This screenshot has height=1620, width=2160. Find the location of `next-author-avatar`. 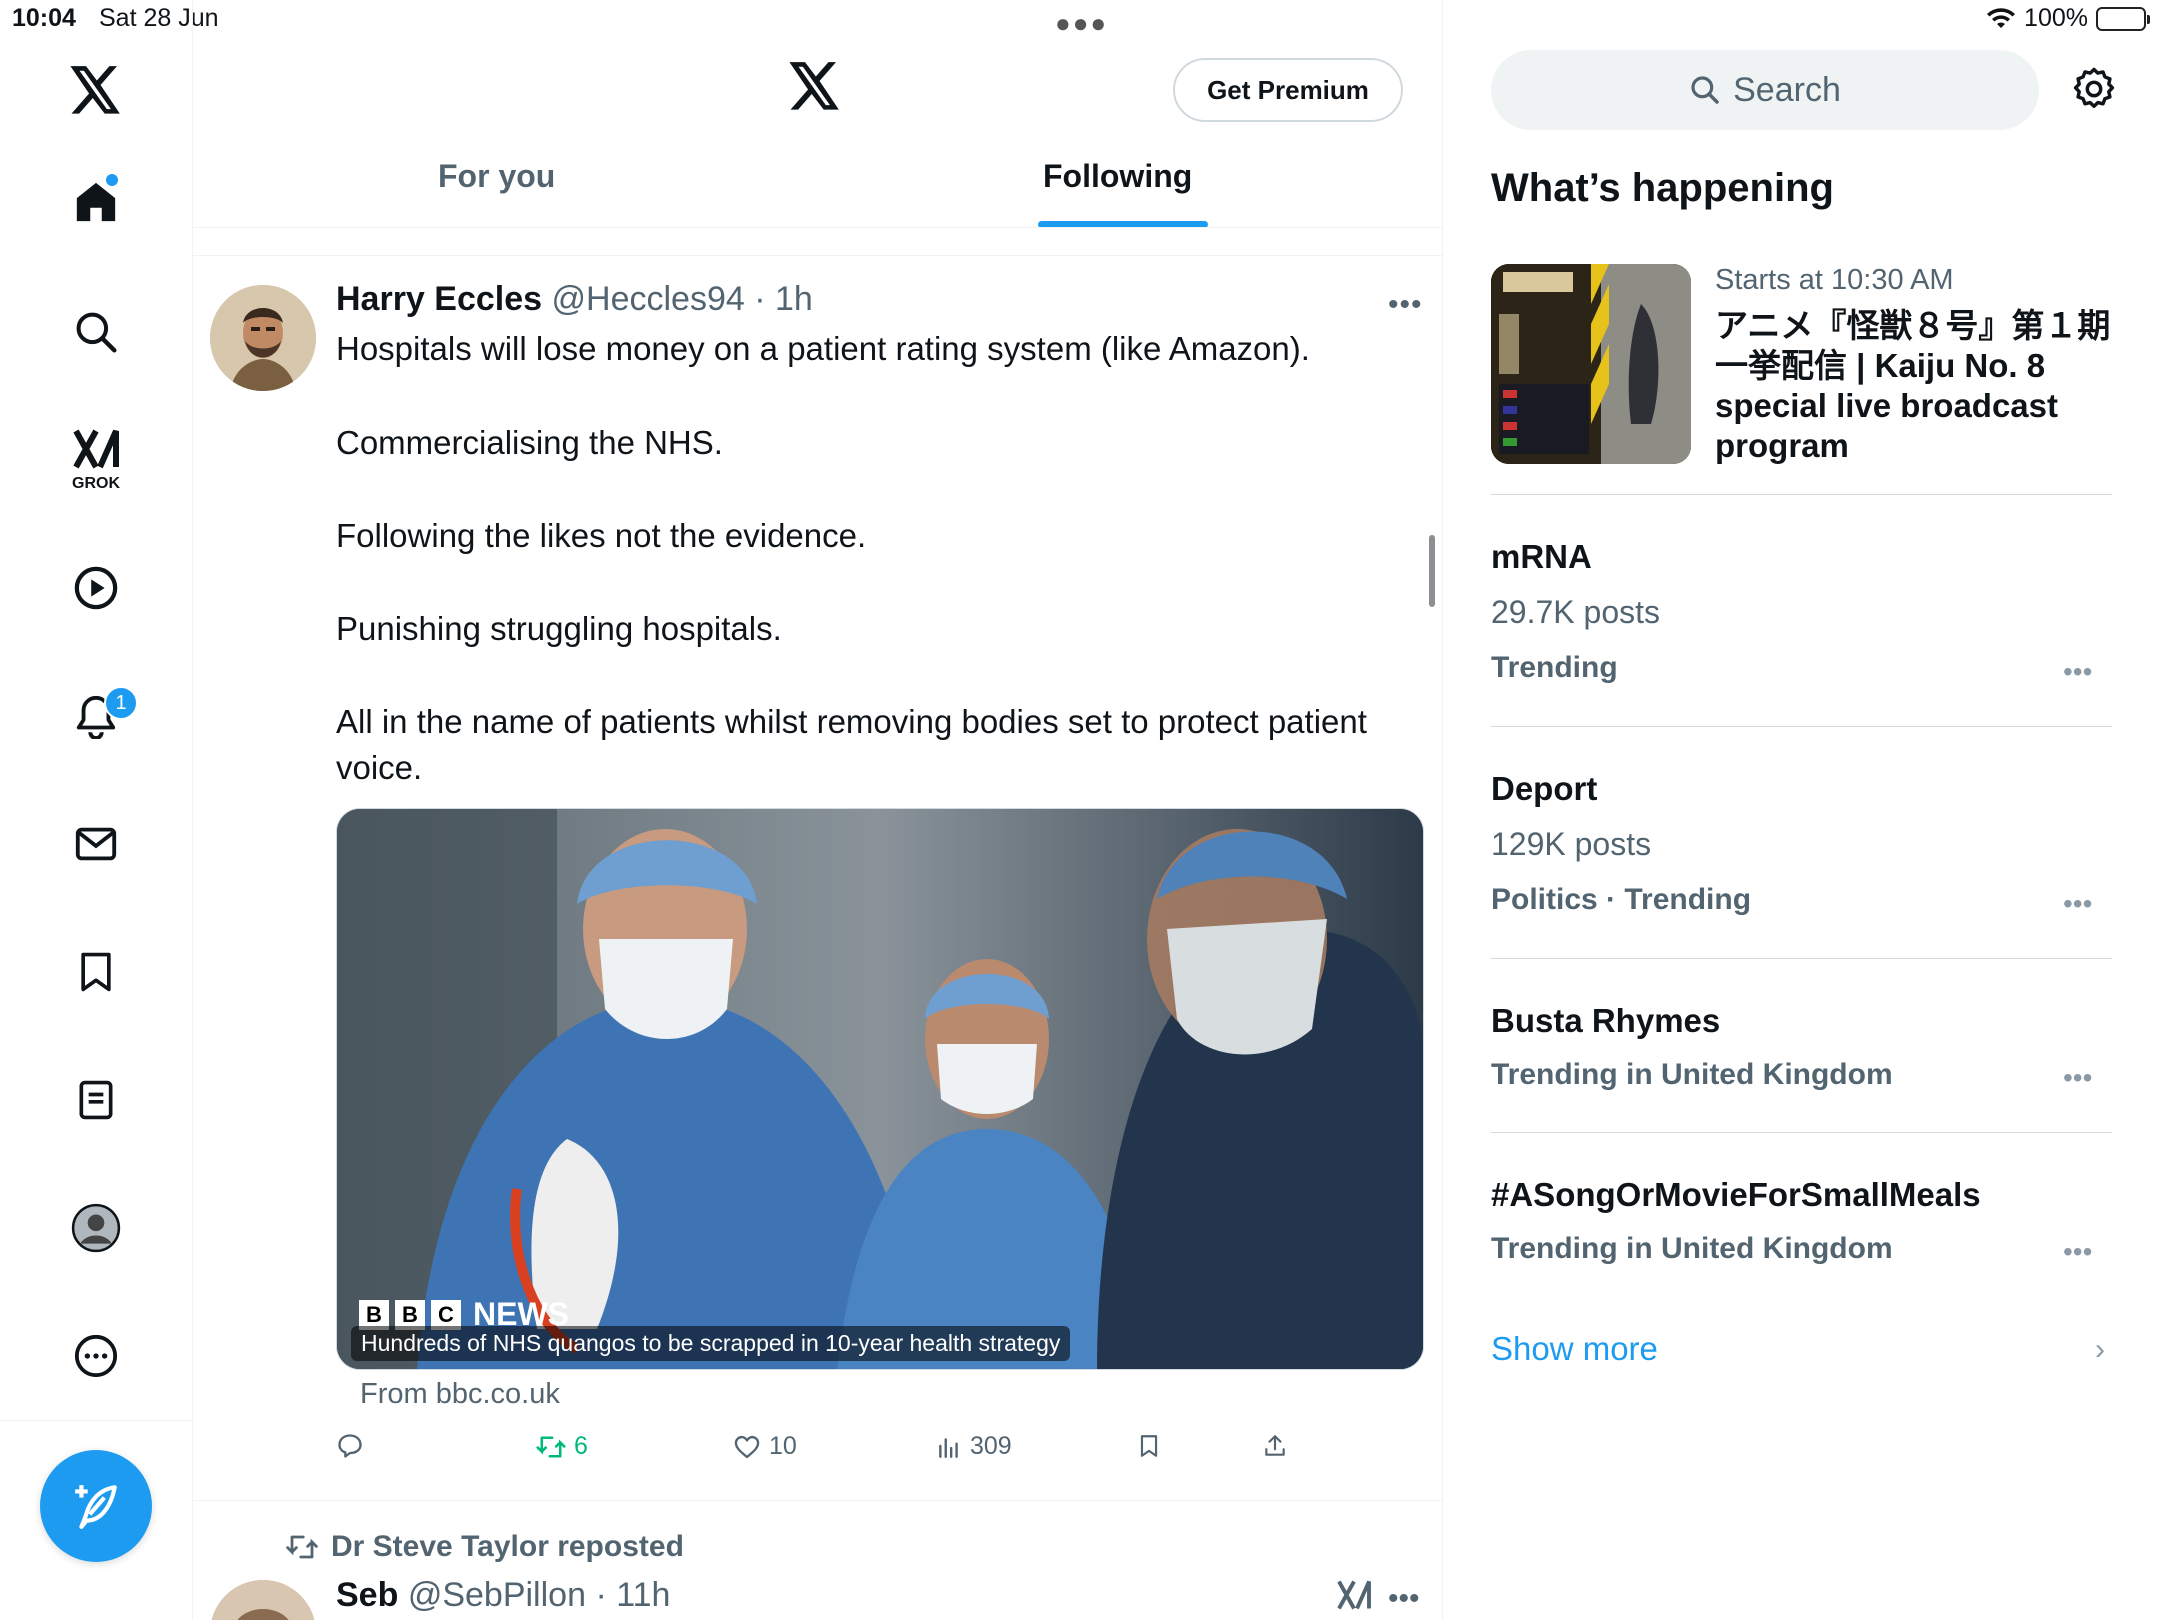

next-author-avatar is located at coordinates (263, 1600).